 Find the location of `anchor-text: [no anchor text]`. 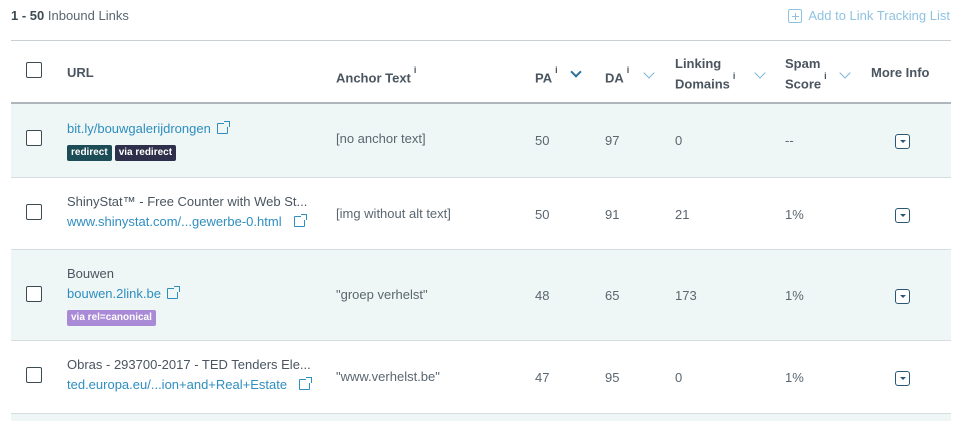

anchor-text: [no anchor text] is located at coordinates (381, 138).